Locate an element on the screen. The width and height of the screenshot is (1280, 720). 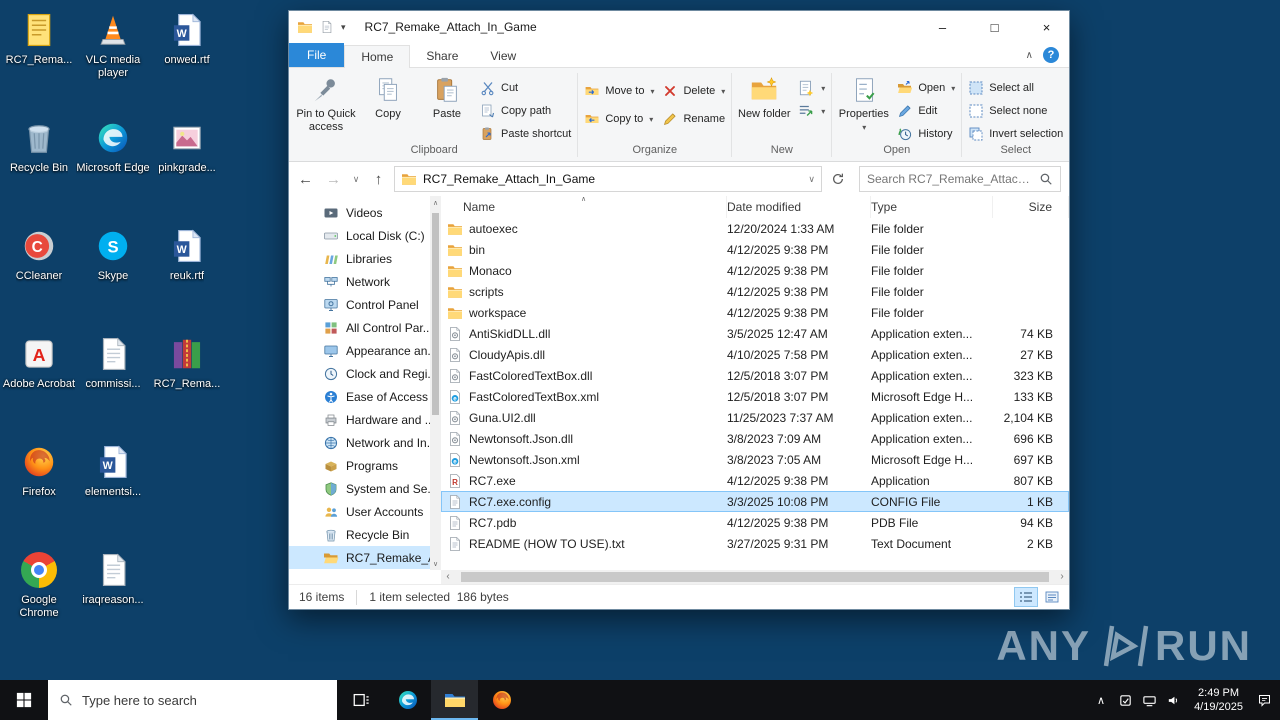
qat-properties-icon is located at coordinates (327, 27).